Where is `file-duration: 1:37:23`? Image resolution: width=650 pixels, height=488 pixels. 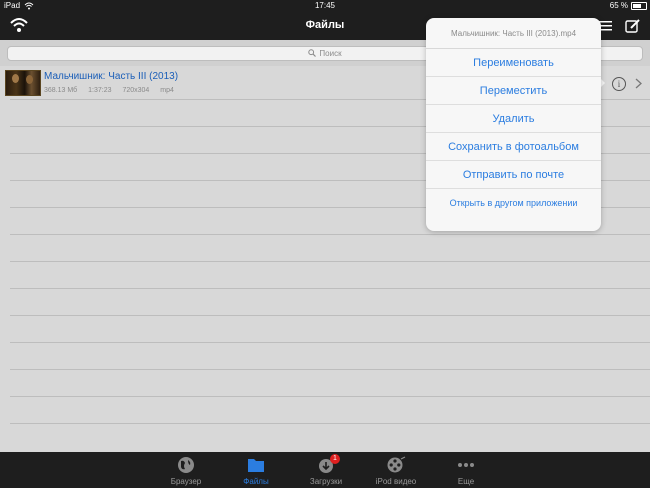
file-duration: 1:37:23 is located at coordinates (100, 90).